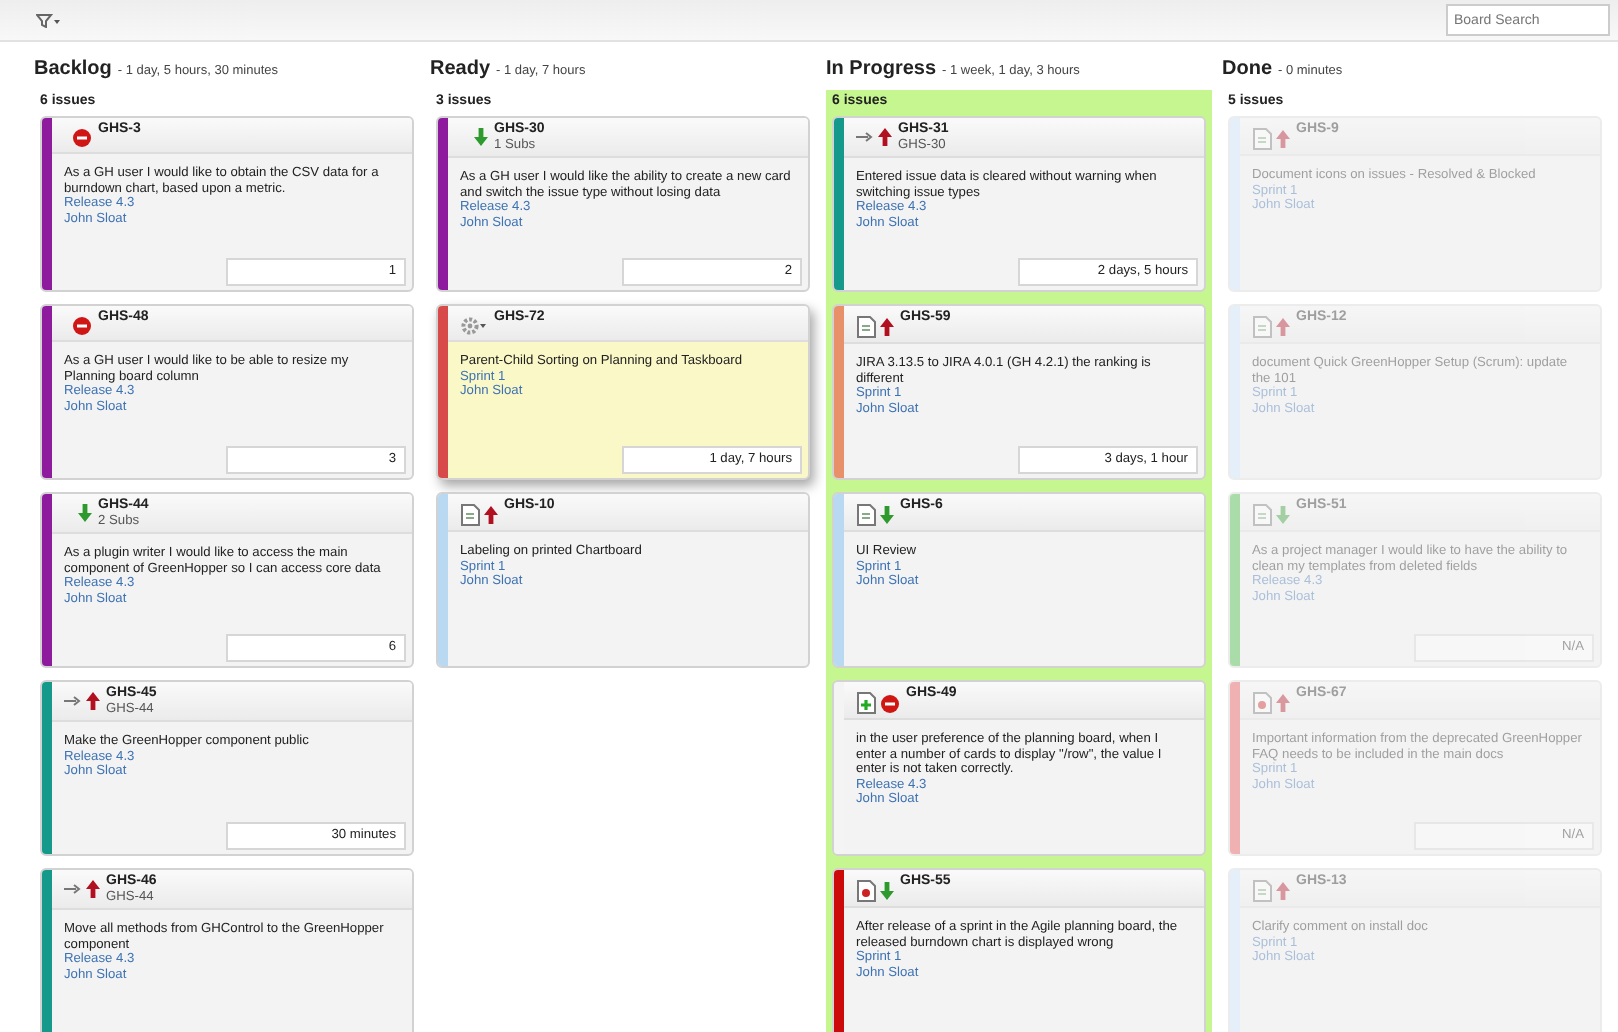  What do you see at coordinates (881, 69) in the screenshot?
I see `column-title: In Progress` at bounding box center [881, 69].